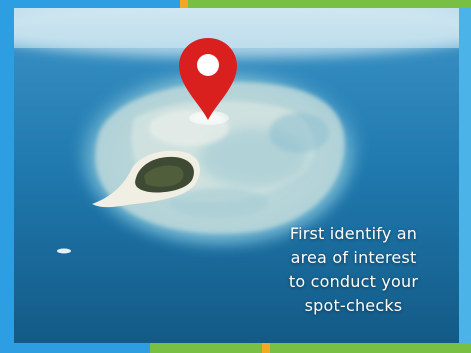  Describe the element at coordinates (353, 233) in the screenshot. I see `caption-line-1: First identify an` at that location.